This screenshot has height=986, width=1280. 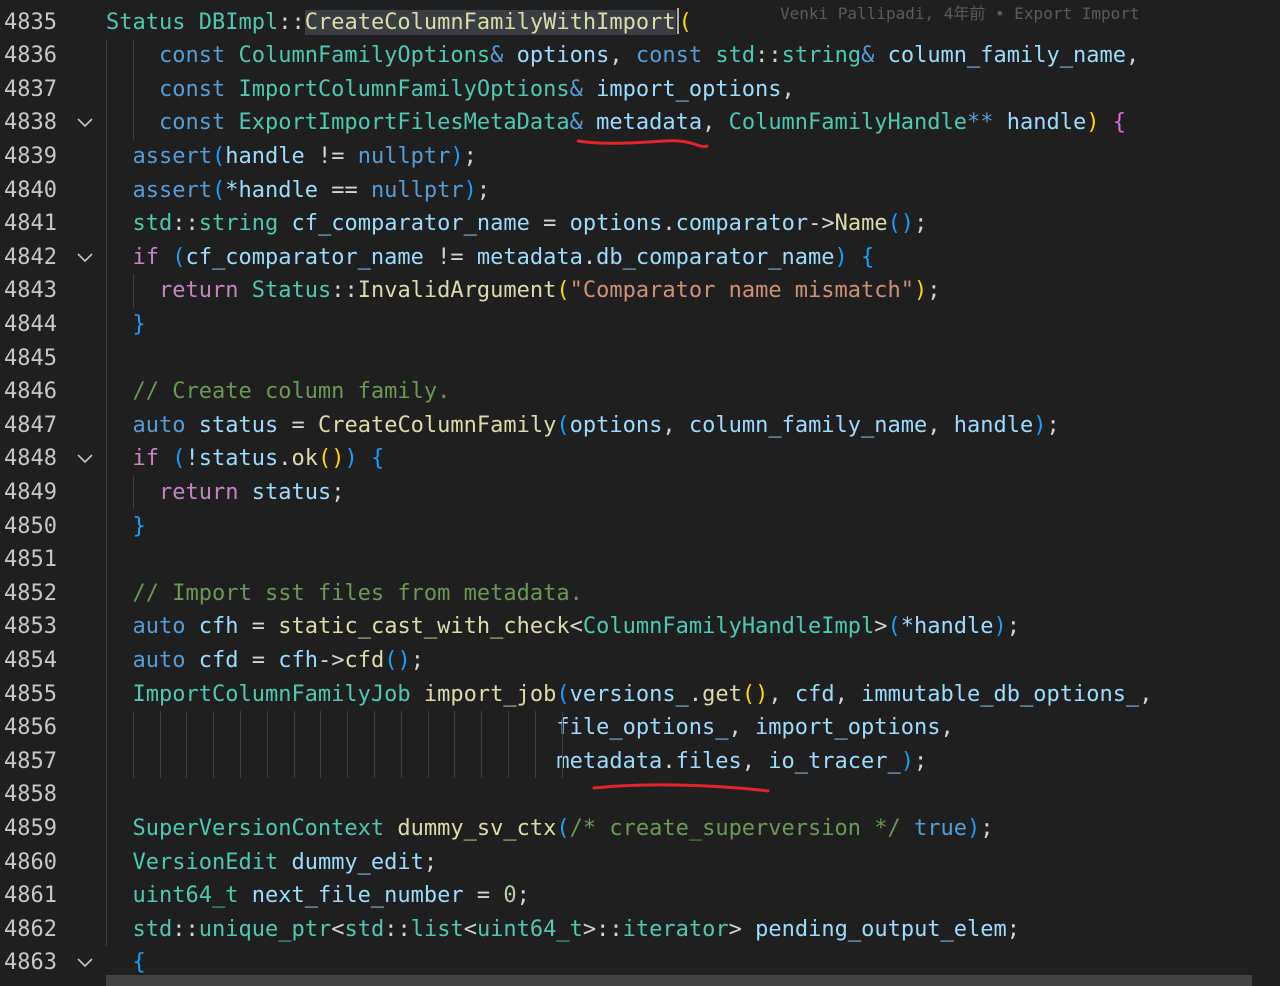 I want to click on line-number: 4849, so click(x=30, y=492).